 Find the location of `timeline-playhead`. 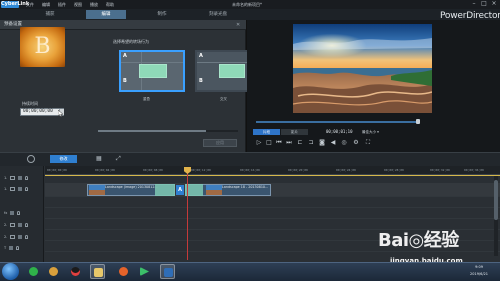

timeline-playhead is located at coordinates (187, 216).